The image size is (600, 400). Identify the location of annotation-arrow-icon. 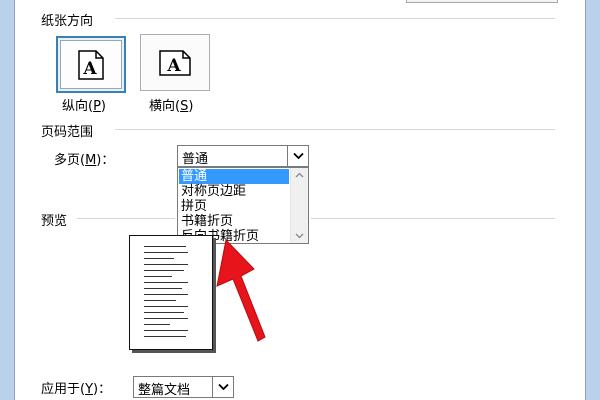
(241, 290).